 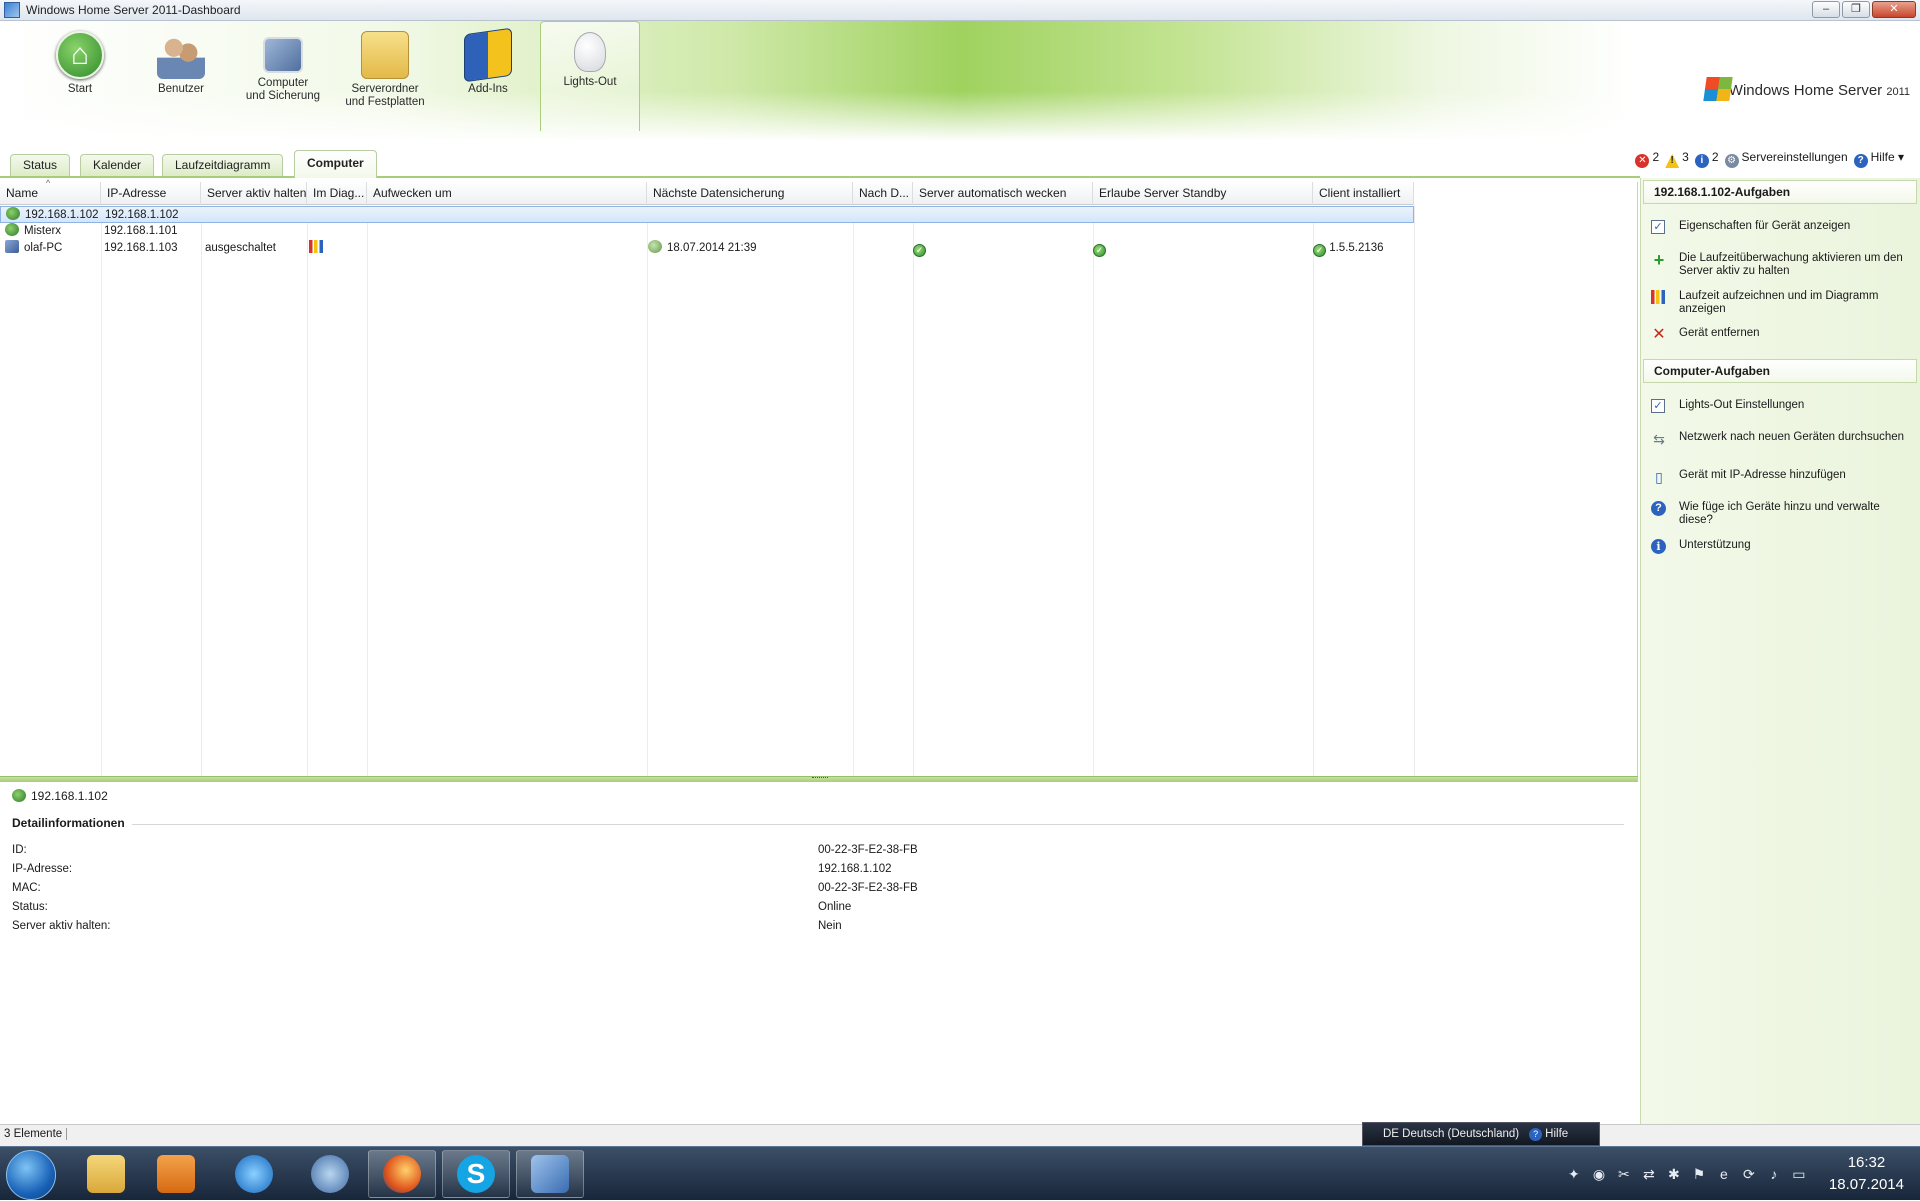 I want to click on plus-icon: +, so click(x=1659, y=260).